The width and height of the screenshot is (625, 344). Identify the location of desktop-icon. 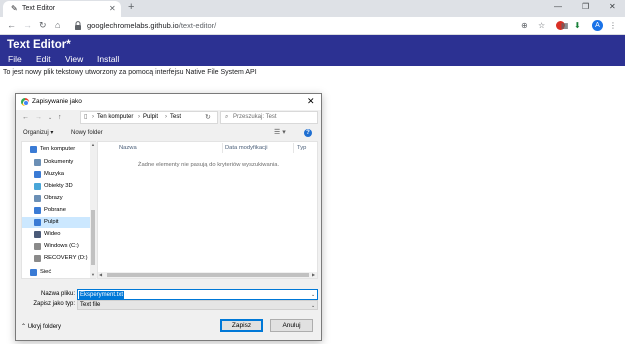
(37, 222).